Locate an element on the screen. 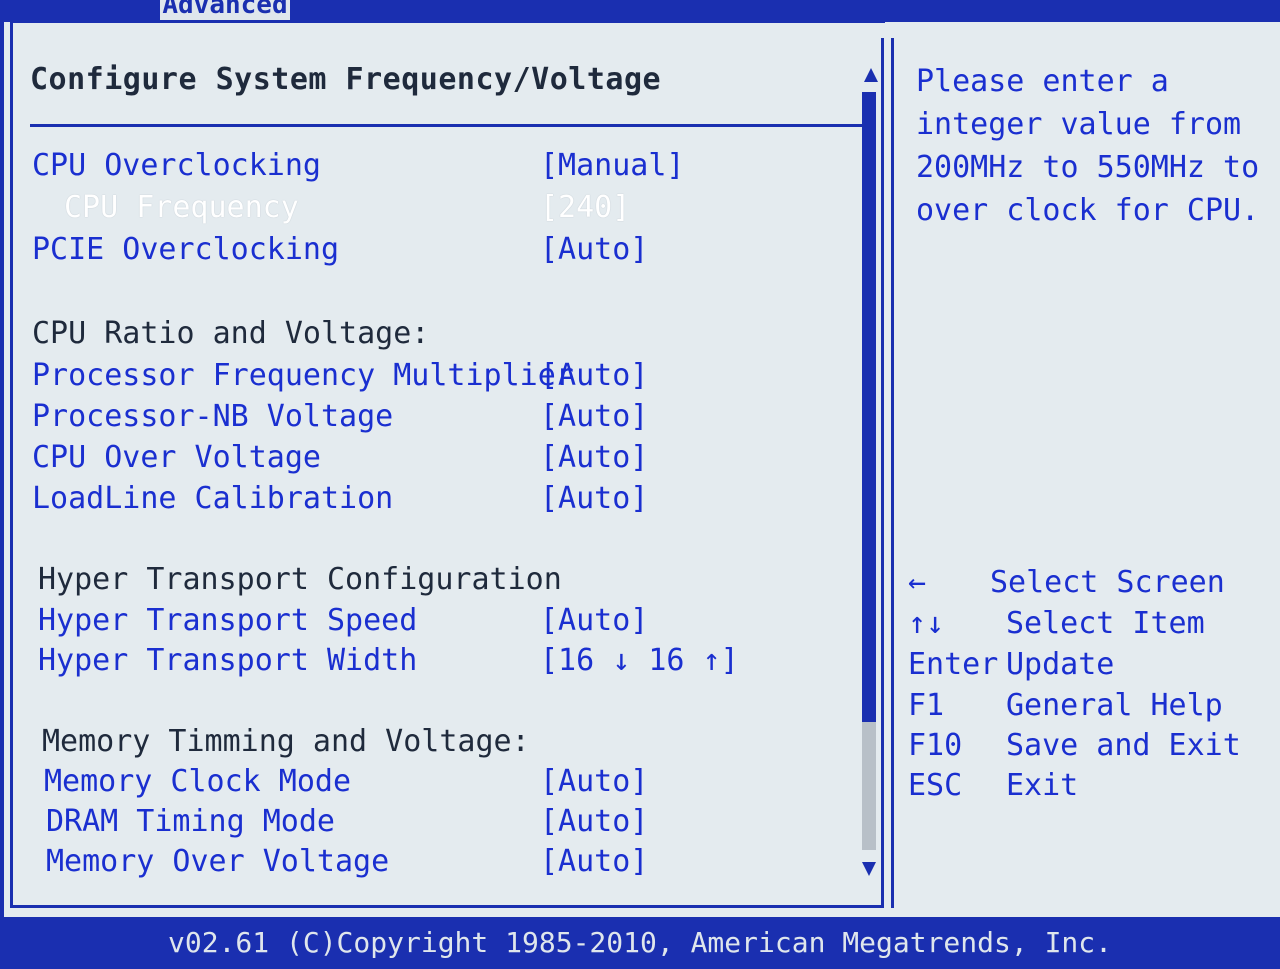 Image resolution: width=1280 pixels, height=969 pixels. setting-label: PCIE Overclocking is located at coordinates (186, 249).